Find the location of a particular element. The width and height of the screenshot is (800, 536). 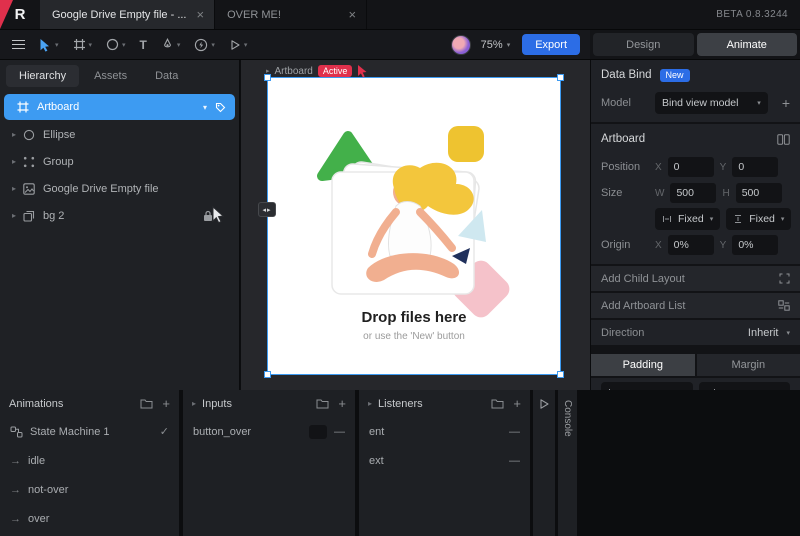

add-model-button: + is located at coordinates (786, 103).